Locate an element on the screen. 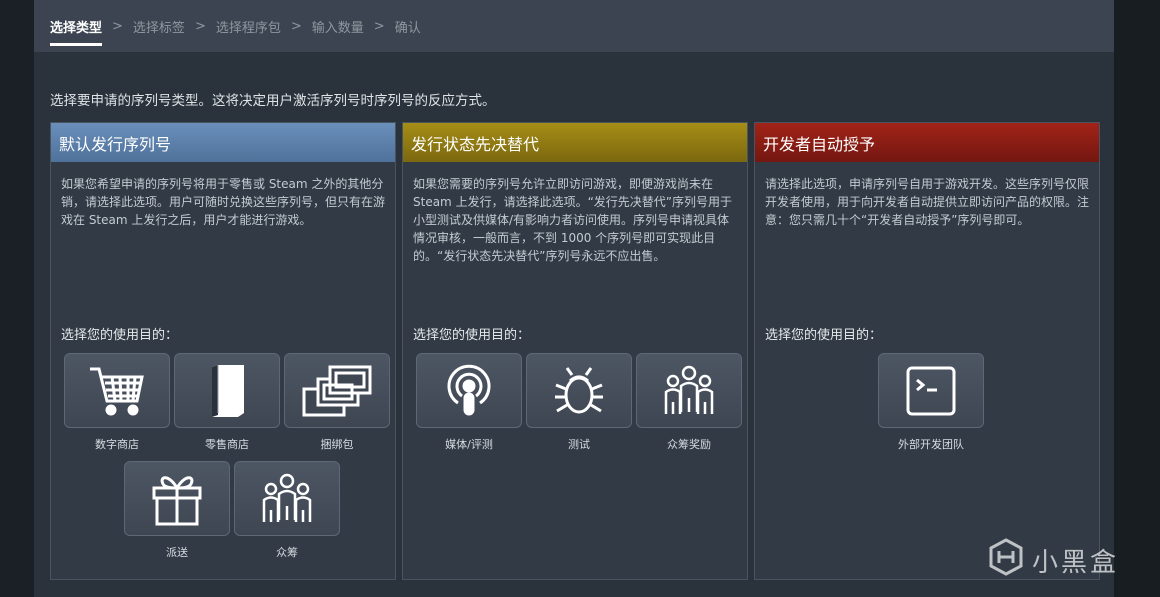 Image resolution: width=1160 pixels, height=597 pixels. option-giveaway-button is located at coordinates (177, 498).